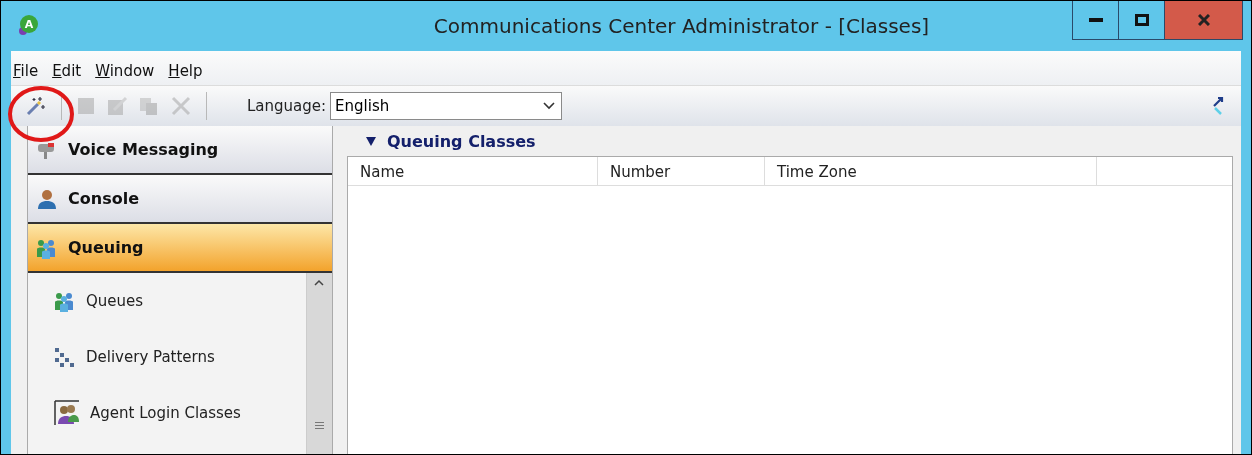 The height and width of the screenshot is (455, 1252). What do you see at coordinates (1095, 20) in the screenshot?
I see `minimize-icon` at bounding box center [1095, 20].